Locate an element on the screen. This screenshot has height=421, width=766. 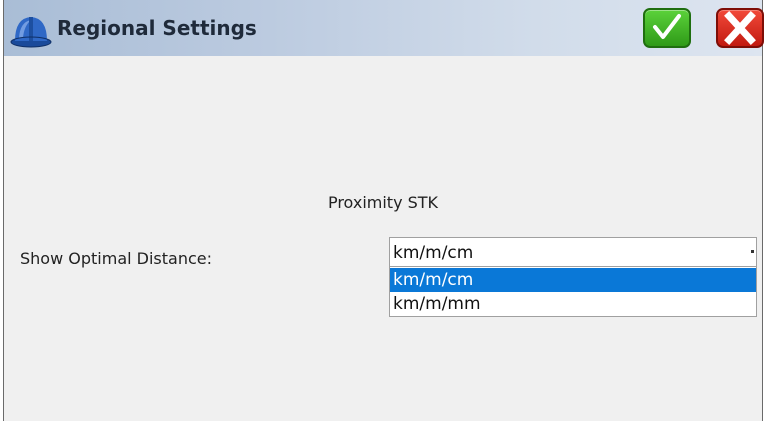
title-bar: Regional Settings is located at coordinates (384, 28).